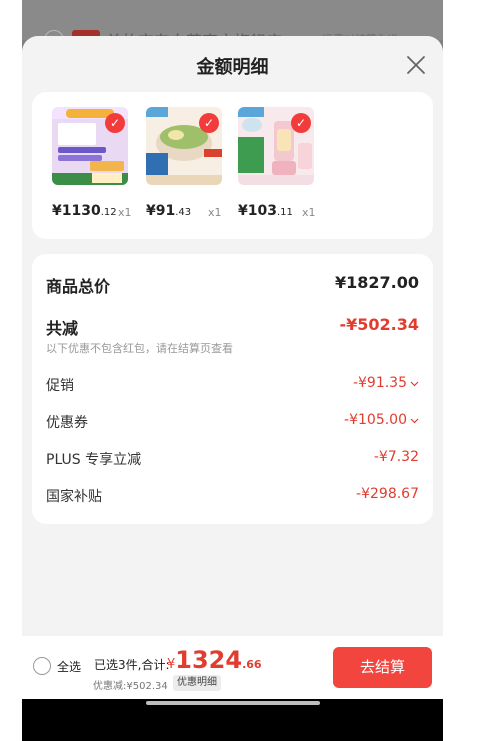  Describe the element at coordinates (169, 211) in the screenshot. I see `product-price: ¥91.43` at that location.